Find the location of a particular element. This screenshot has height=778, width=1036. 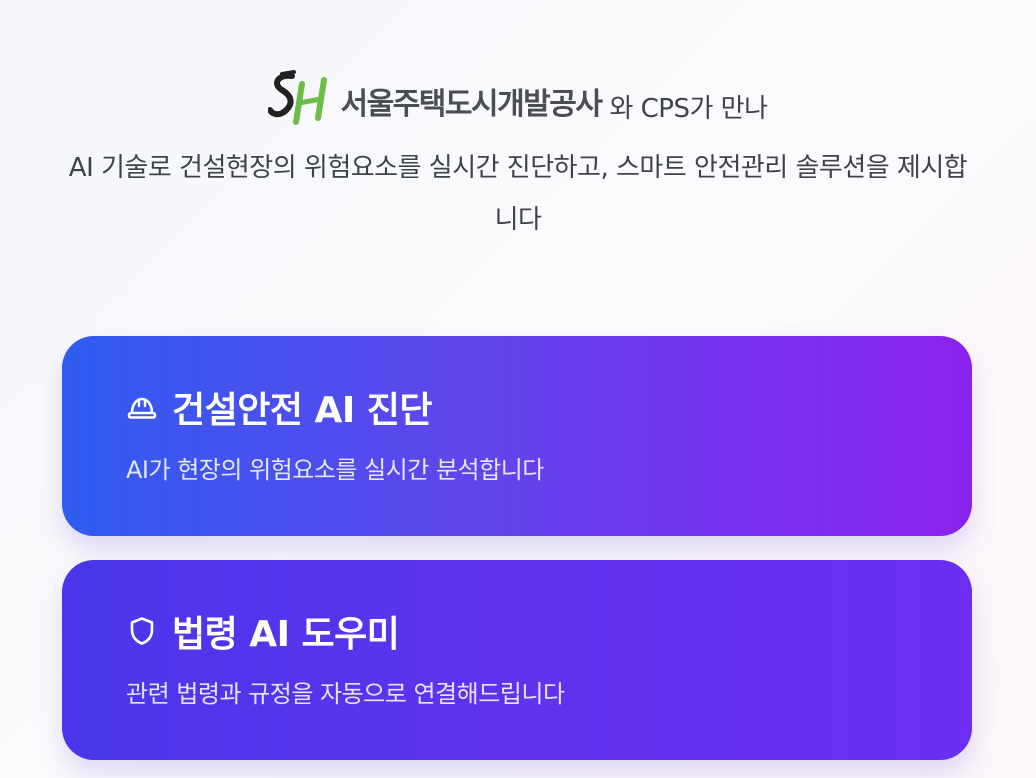

intro-headline: 서울주택도시개발공사 와 CPS가 만나 is located at coordinates (518, 97).